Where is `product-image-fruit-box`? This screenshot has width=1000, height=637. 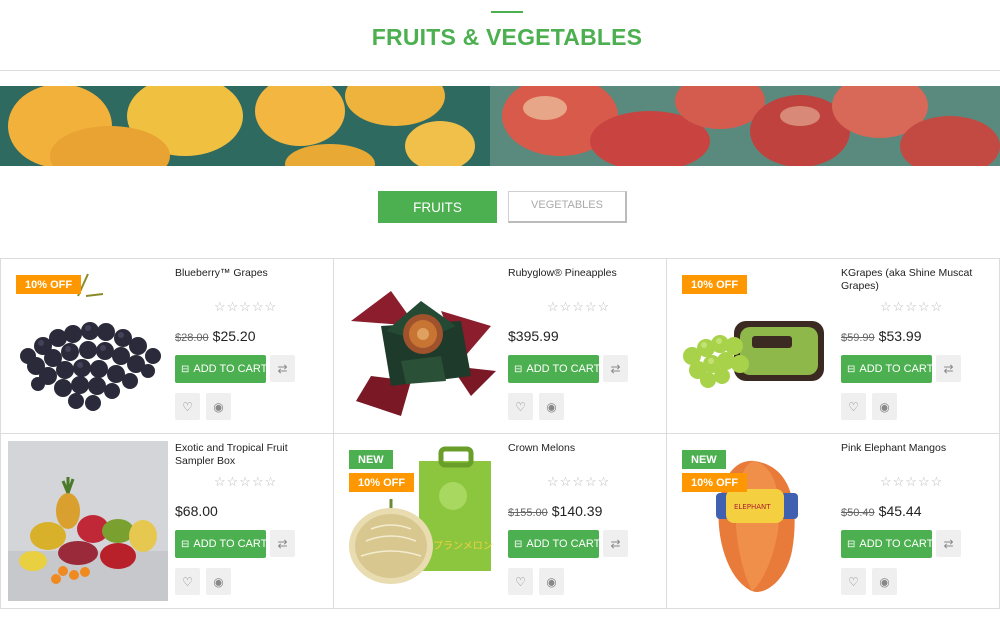
product-image-fruit-box is located at coordinates (88, 521).